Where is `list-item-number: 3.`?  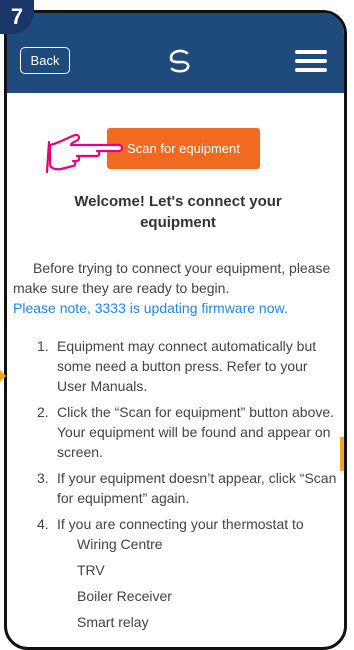 list-item-number: 3. is located at coordinates (43, 478).